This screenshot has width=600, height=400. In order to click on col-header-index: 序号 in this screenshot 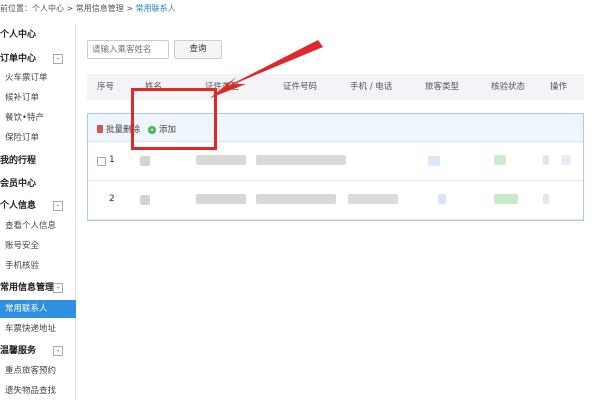, I will do `click(106, 87)`.